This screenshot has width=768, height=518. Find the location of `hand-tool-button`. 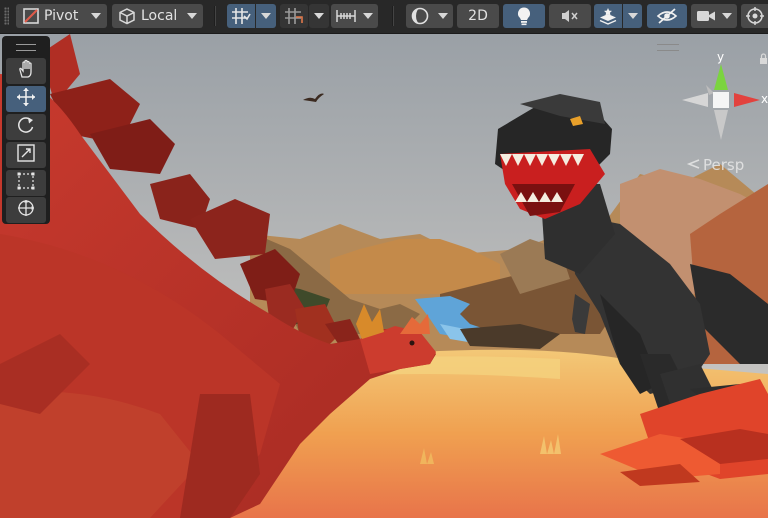

hand-tool-button is located at coordinates (26, 71).